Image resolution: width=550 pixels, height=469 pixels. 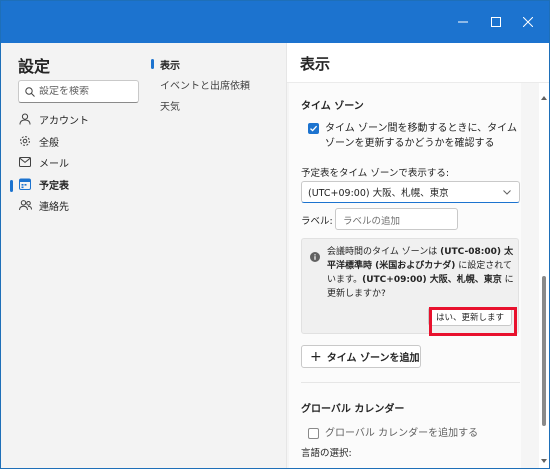 What do you see at coordinates (410, 382) in the screenshot?
I see `divider` at bounding box center [410, 382].